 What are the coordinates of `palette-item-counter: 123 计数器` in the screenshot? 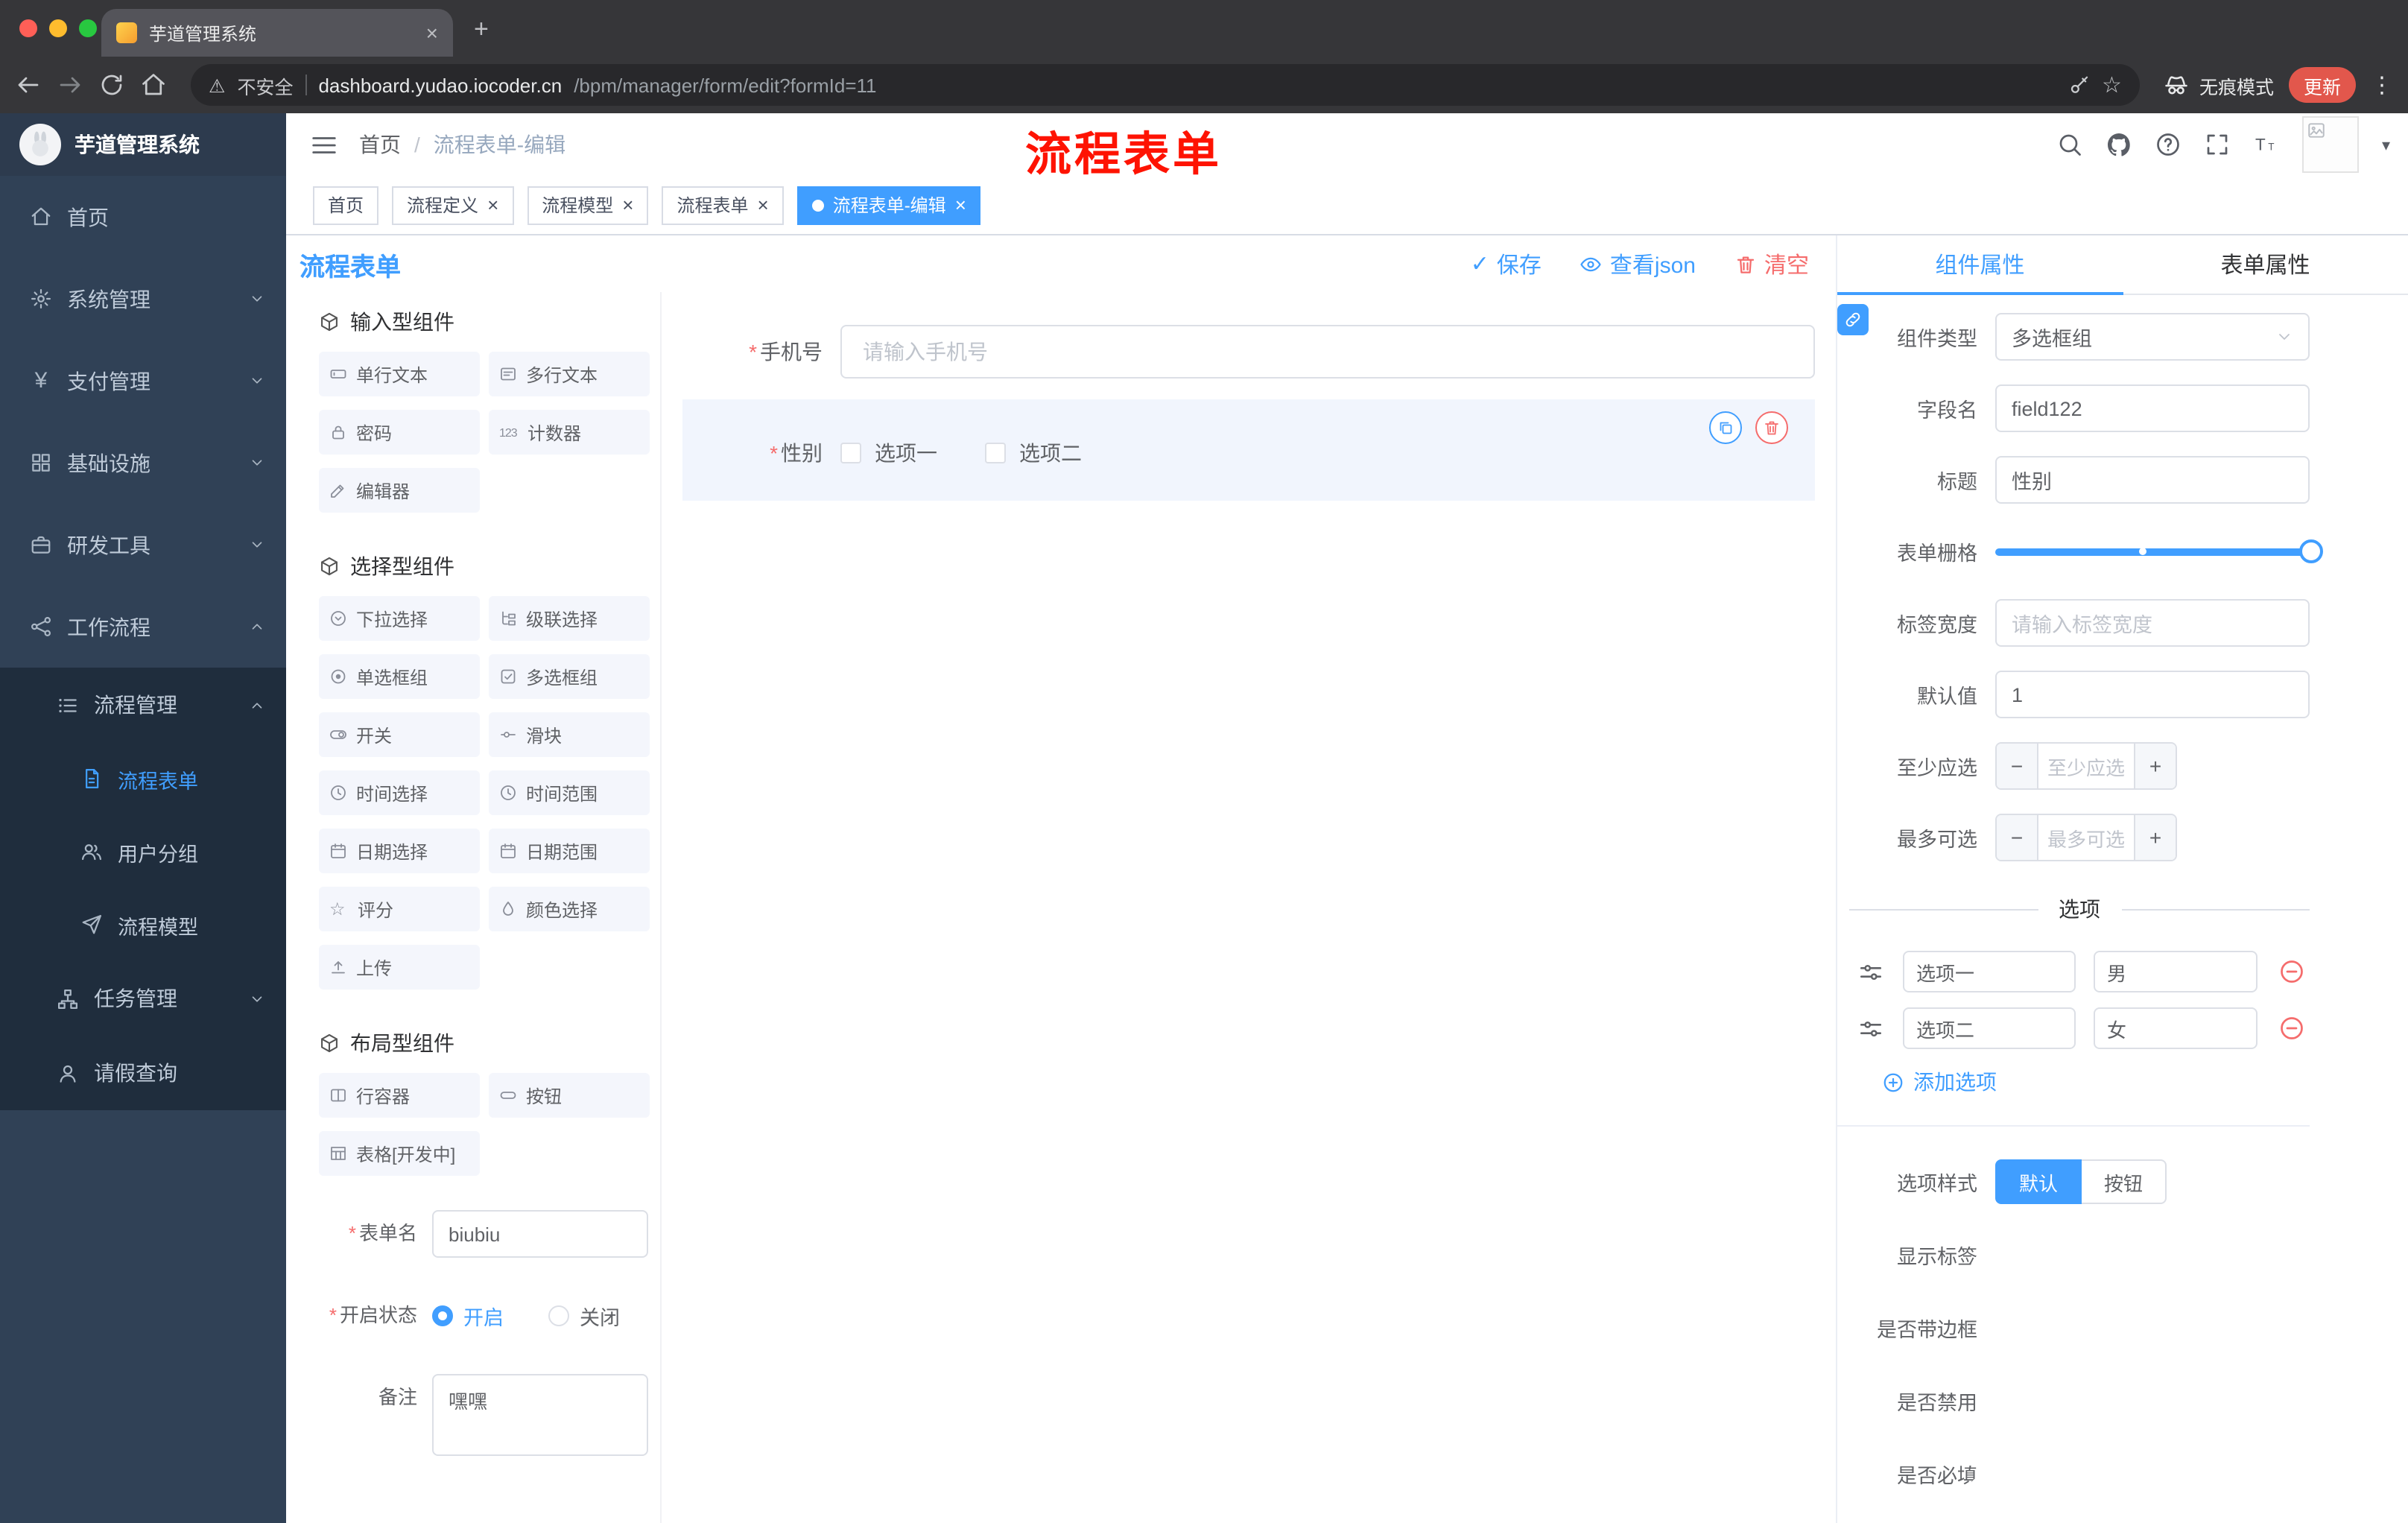 It's located at (569, 432).